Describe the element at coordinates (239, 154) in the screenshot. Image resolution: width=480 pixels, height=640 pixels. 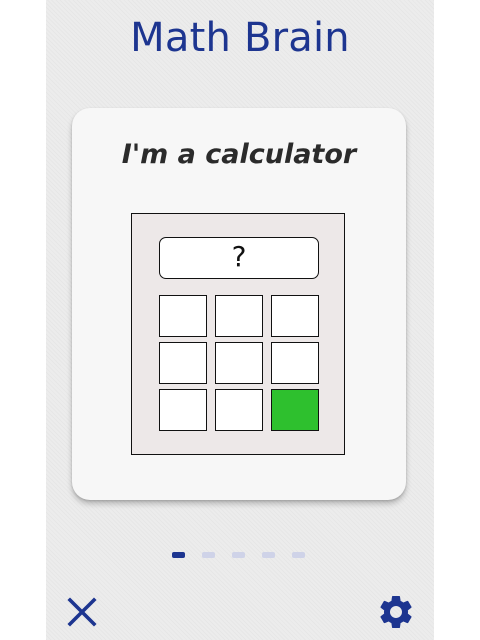
I see `card-title: I'm a calculator` at that location.